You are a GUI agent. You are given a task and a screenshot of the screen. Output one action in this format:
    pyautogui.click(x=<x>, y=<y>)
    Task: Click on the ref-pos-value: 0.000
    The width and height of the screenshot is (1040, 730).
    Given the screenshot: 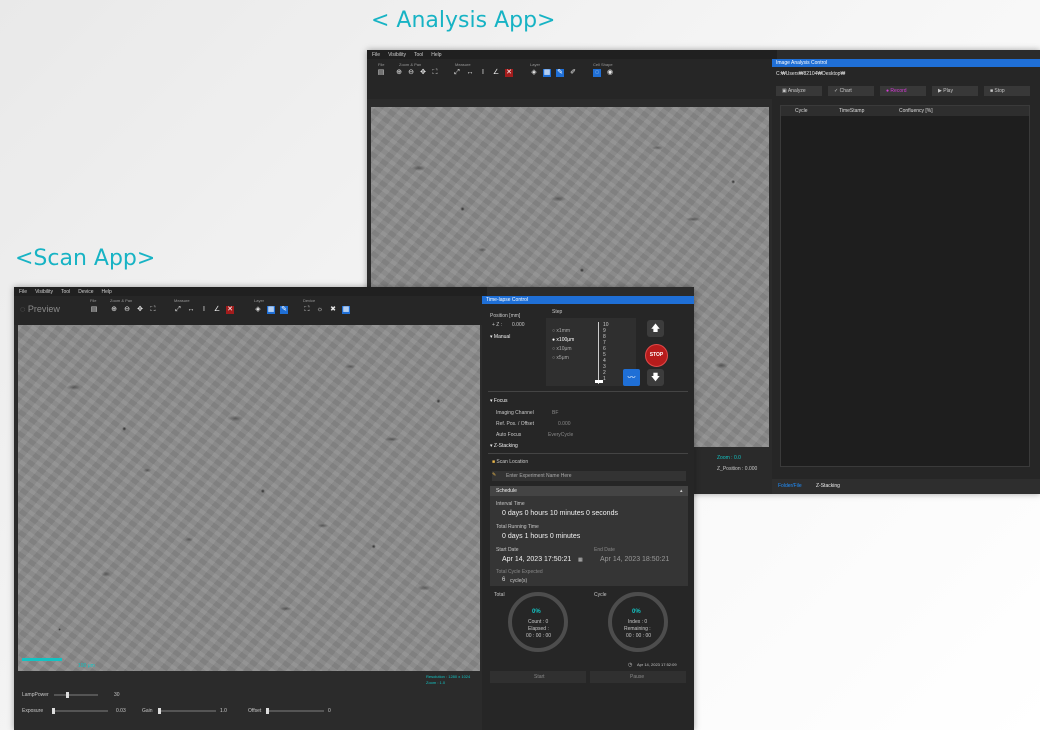 What is the action you would take?
    pyautogui.click(x=564, y=424)
    